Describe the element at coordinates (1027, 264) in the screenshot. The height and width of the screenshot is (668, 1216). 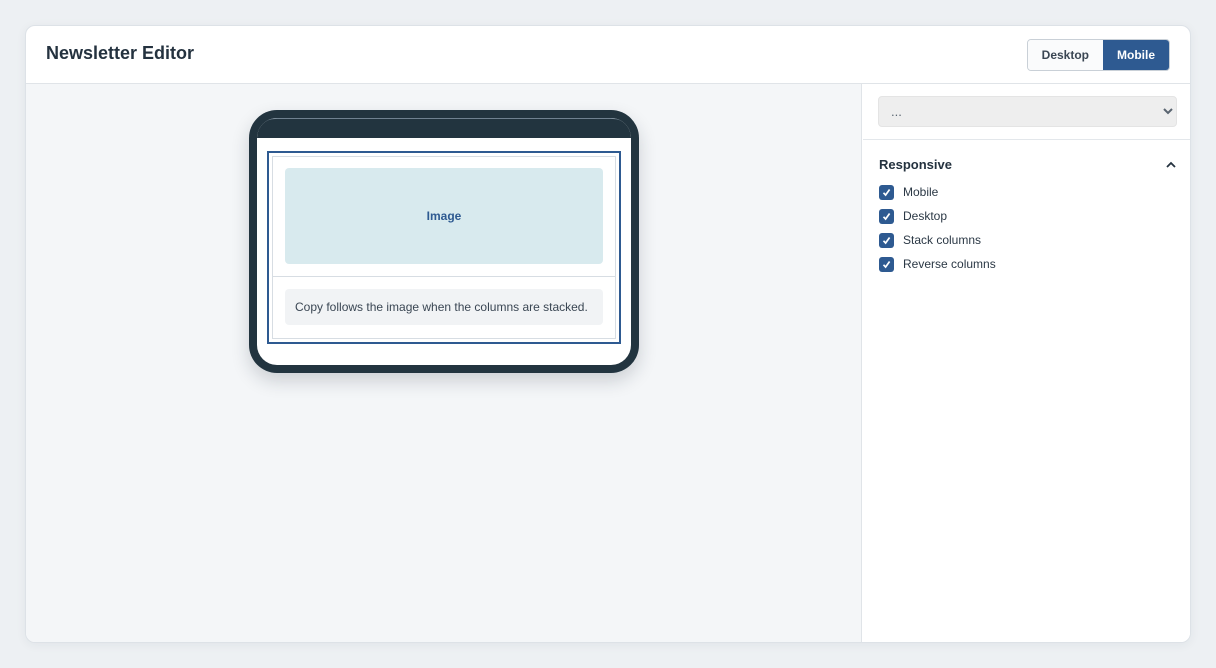
I see `option-reverse-columns: Reverse columns` at that location.